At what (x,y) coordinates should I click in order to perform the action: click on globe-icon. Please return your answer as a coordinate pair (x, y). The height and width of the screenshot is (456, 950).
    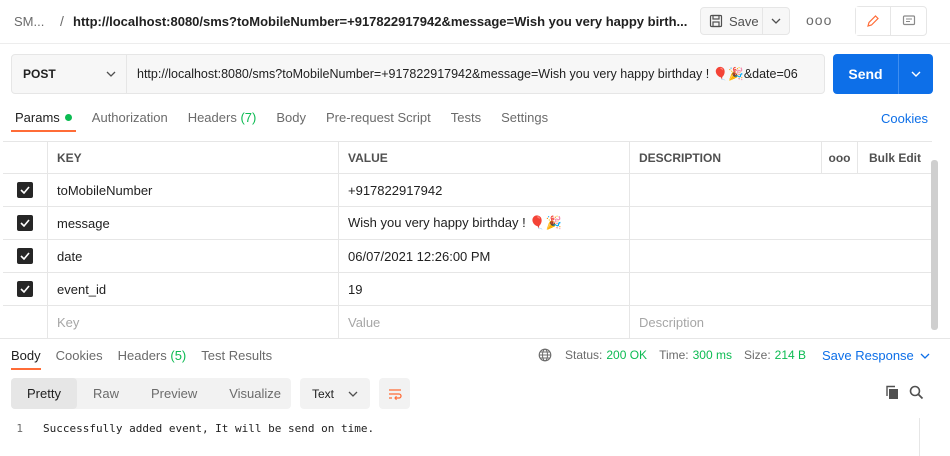
    Looking at the image, I should click on (545, 355).